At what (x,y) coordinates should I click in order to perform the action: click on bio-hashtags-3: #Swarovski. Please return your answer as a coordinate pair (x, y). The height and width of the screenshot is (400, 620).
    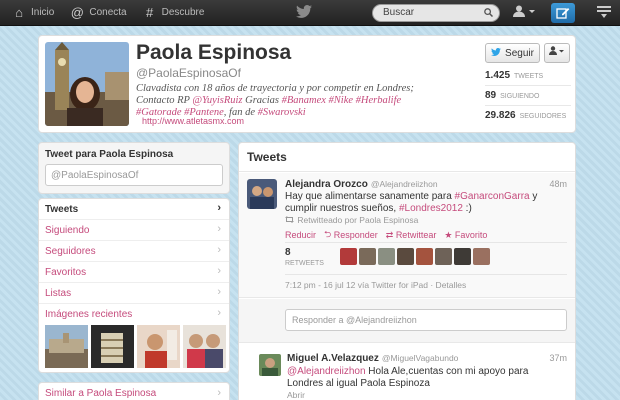
    Looking at the image, I should click on (282, 112).